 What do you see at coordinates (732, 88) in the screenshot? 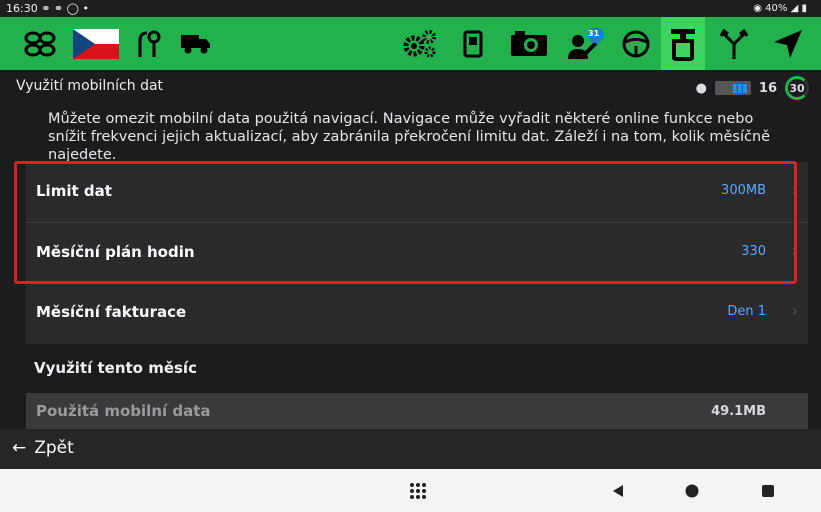
I see `signal-icon` at bounding box center [732, 88].